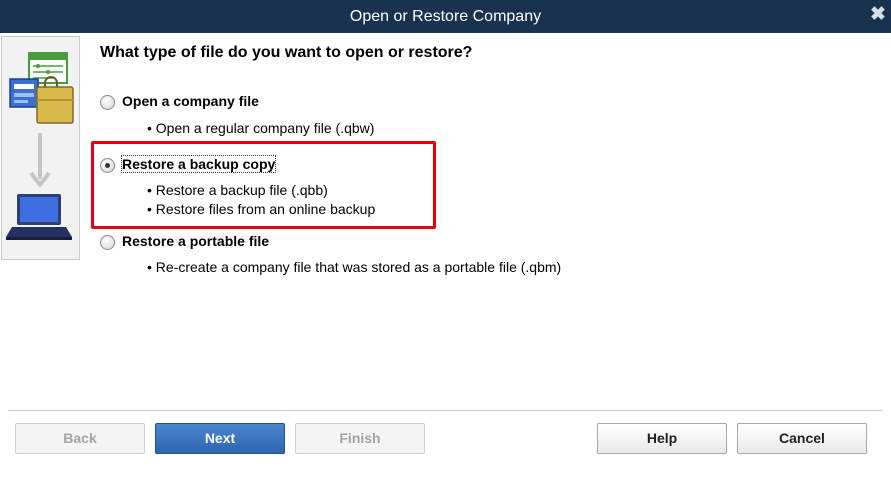 This screenshot has height=477, width=891. What do you see at coordinates (195, 241) in the screenshot?
I see `option-label: Restore a portable file` at bounding box center [195, 241].